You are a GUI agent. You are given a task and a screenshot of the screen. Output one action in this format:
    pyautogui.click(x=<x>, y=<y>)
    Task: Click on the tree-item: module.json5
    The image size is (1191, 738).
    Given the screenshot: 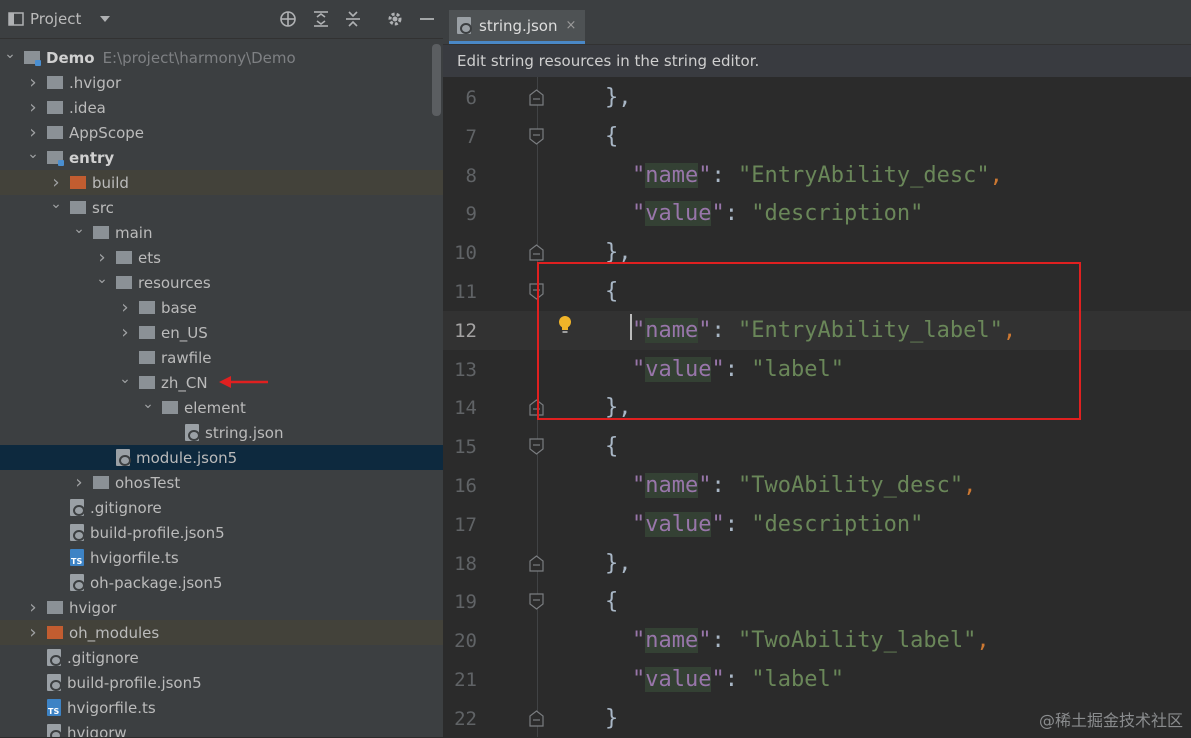 What is the action you would take?
    pyautogui.click(x=221, y=457)
    